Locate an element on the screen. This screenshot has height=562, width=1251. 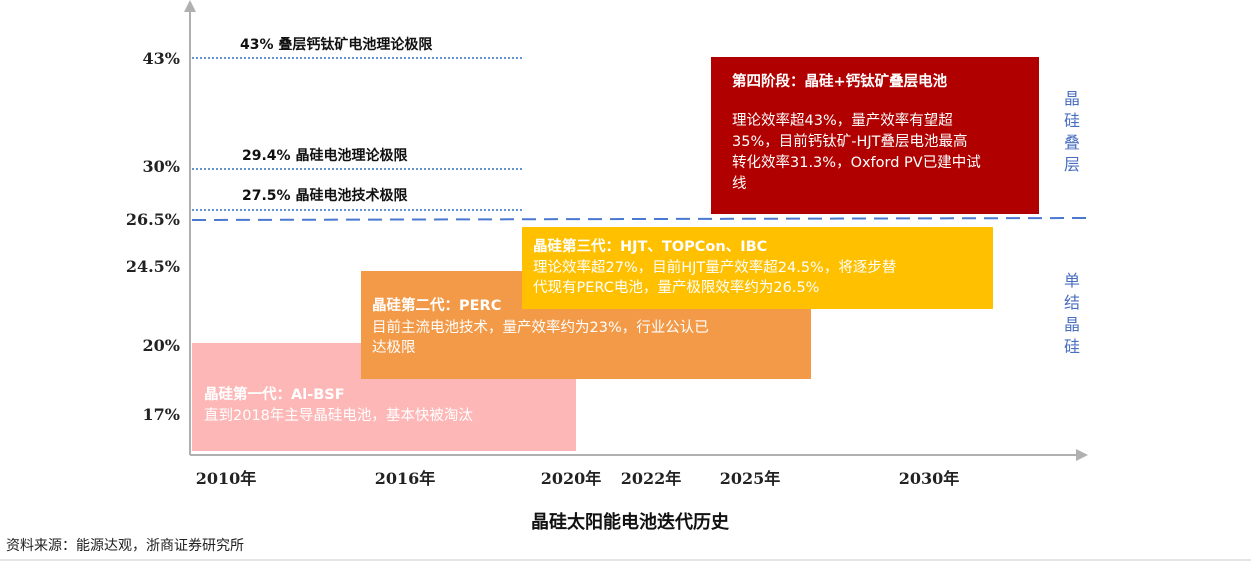
x-tick-label: 2030年 is located at coordinates (929, 478).